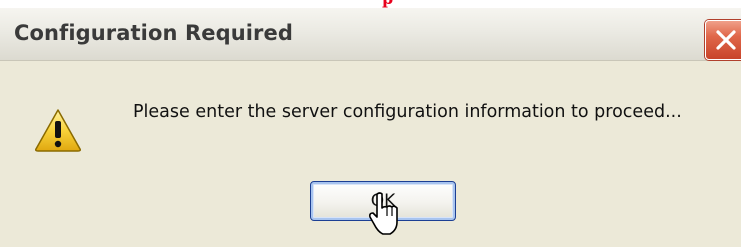 The height and width of the screenshot is (247, 741). What do you see at coordinates (383, 201) in the screenshot?
I see `ok-button: OK` at bounding box center [383, 201].